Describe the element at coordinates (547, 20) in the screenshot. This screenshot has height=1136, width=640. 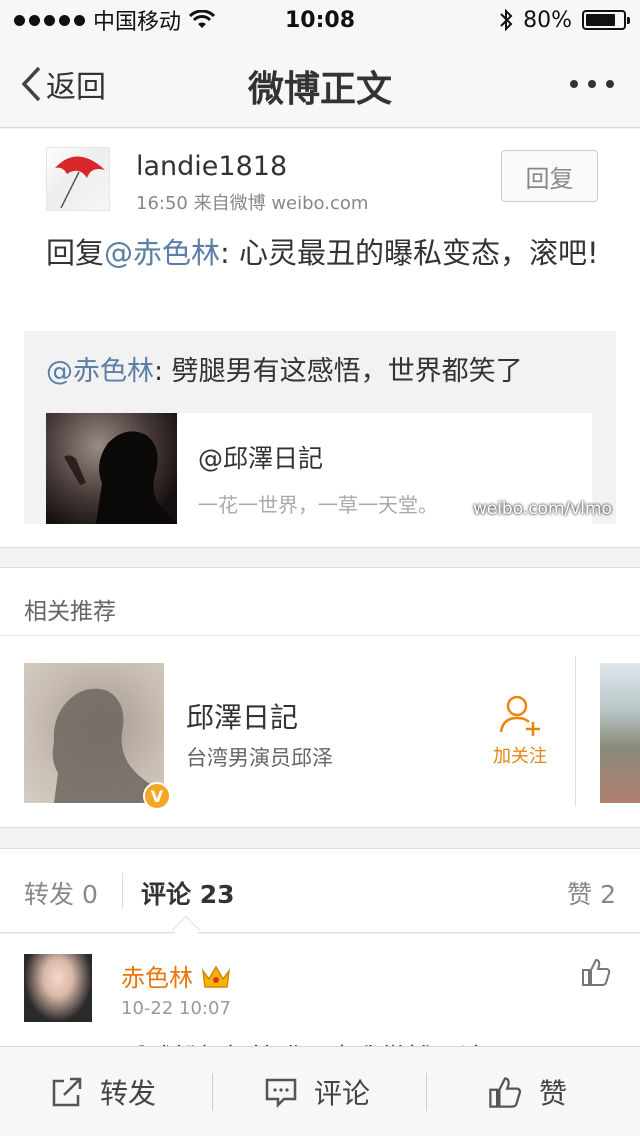
I see `battery-percent: 80%` at that location.